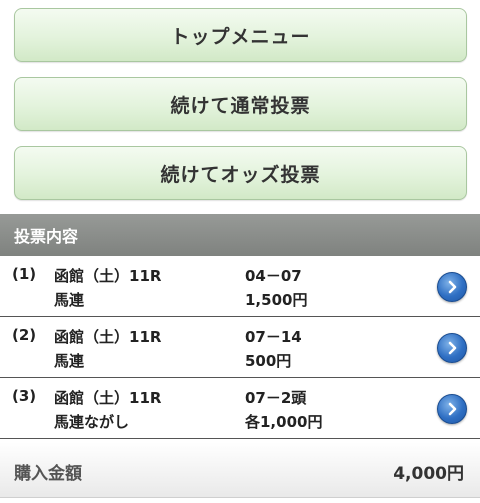 The image size is (480, 503). Describe the element at coordinates (273, 276) in the screenshot. I see `bet-combination: 04－07` at that location.